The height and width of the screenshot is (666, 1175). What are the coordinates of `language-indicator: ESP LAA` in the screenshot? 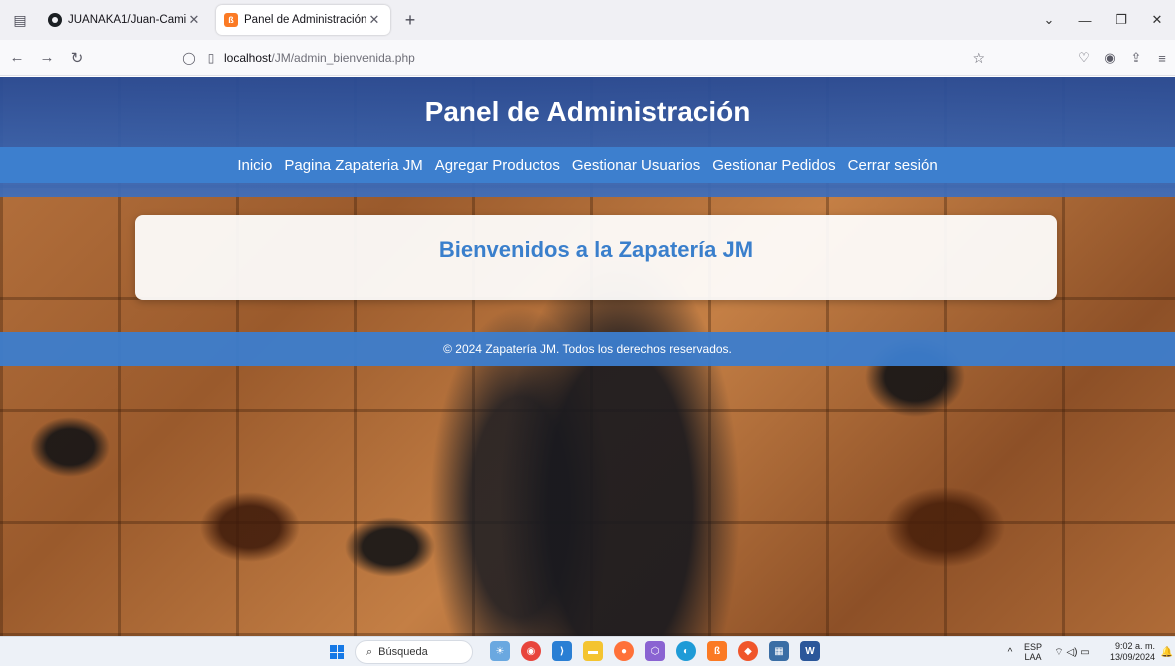 It's located at (1033, 652).